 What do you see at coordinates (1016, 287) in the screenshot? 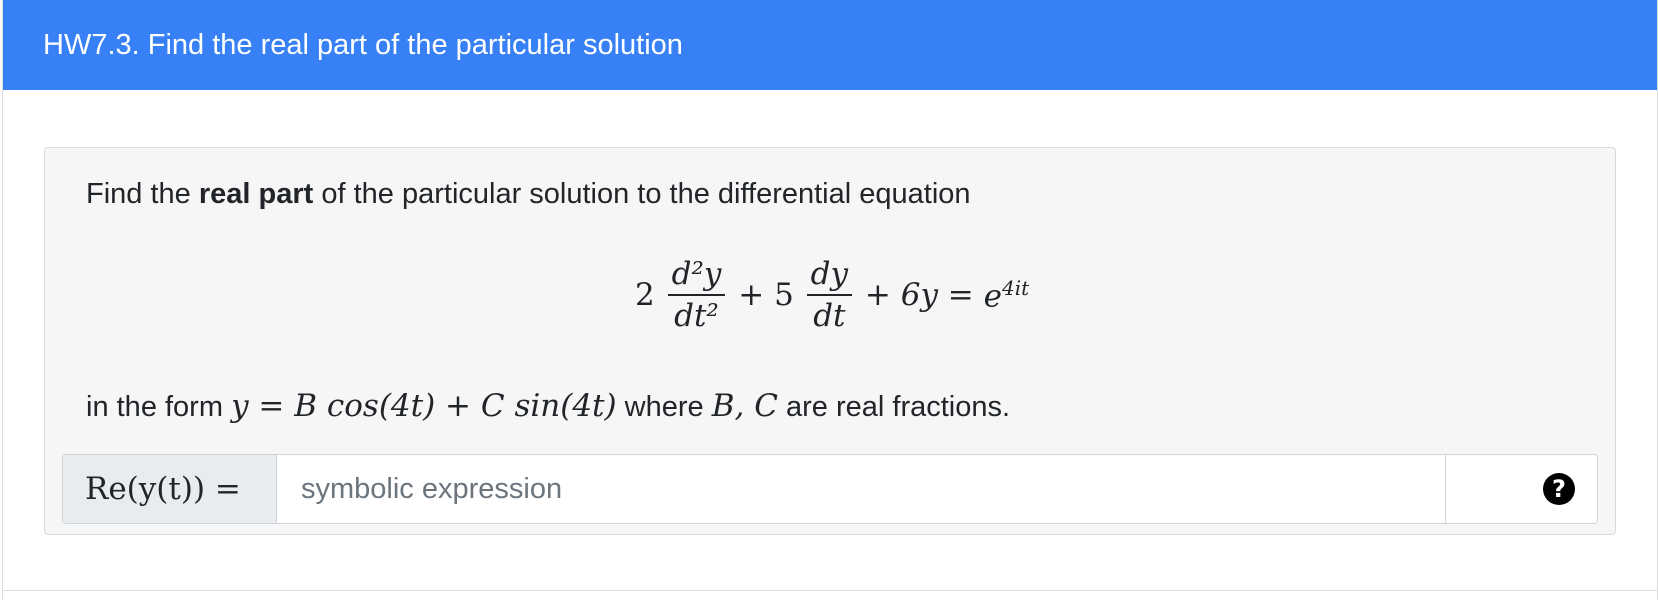
I see `eq-rhs-exponent: 4it` at bounding box center [1016, 287].